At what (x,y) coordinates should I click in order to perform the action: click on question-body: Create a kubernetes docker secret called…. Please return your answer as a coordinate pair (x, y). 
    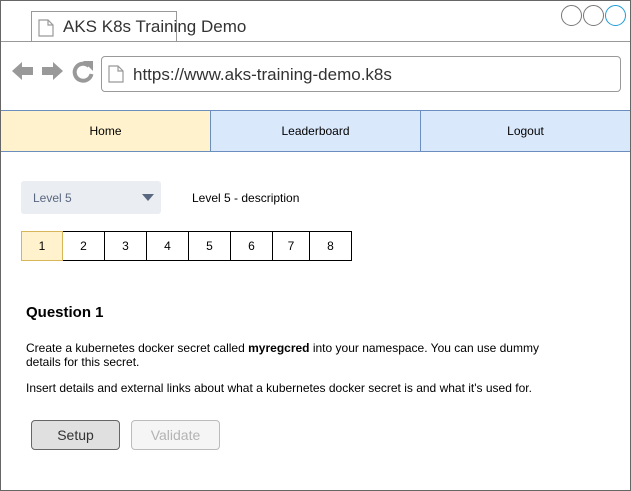
    Looking at the image, I should click on (291, 374).